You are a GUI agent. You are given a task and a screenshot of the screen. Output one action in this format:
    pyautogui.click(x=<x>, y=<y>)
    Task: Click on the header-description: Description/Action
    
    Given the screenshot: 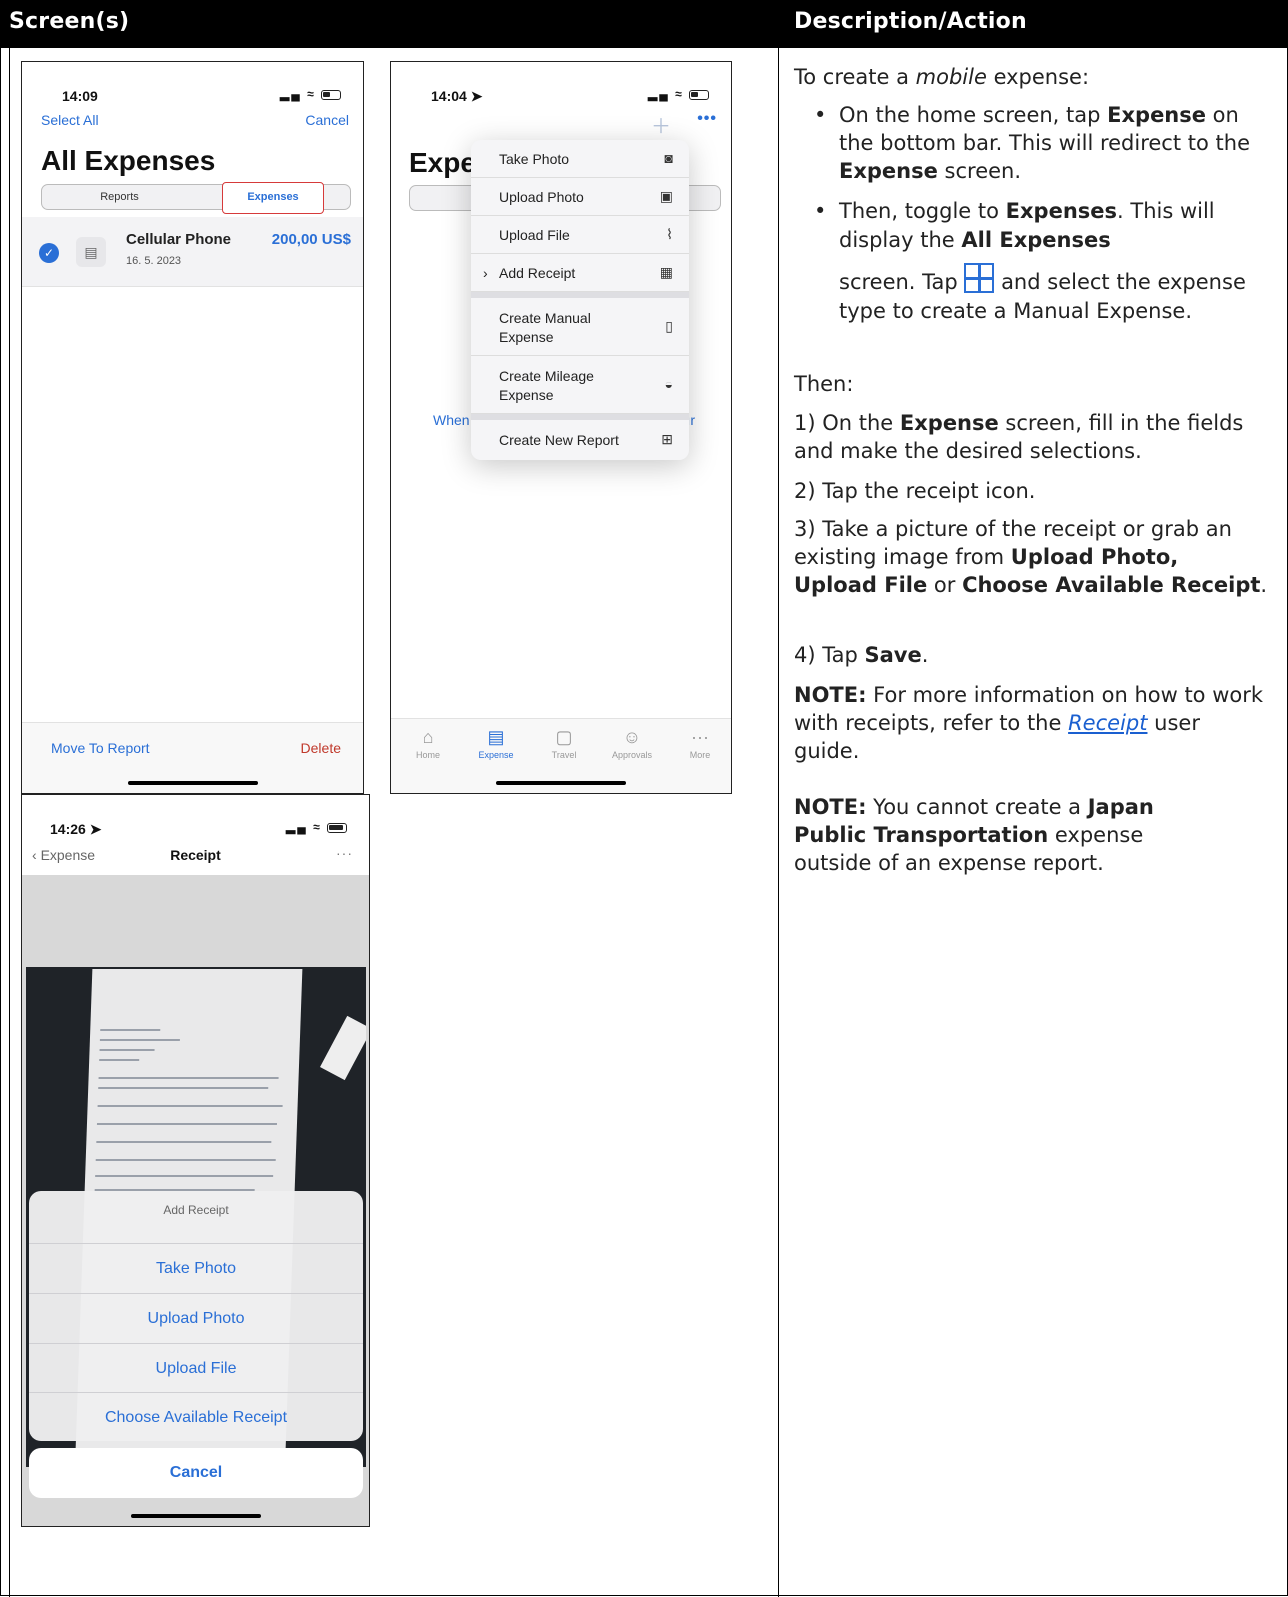 What is the action you would take?
    pyautogui.click(x=910, y=21)
    